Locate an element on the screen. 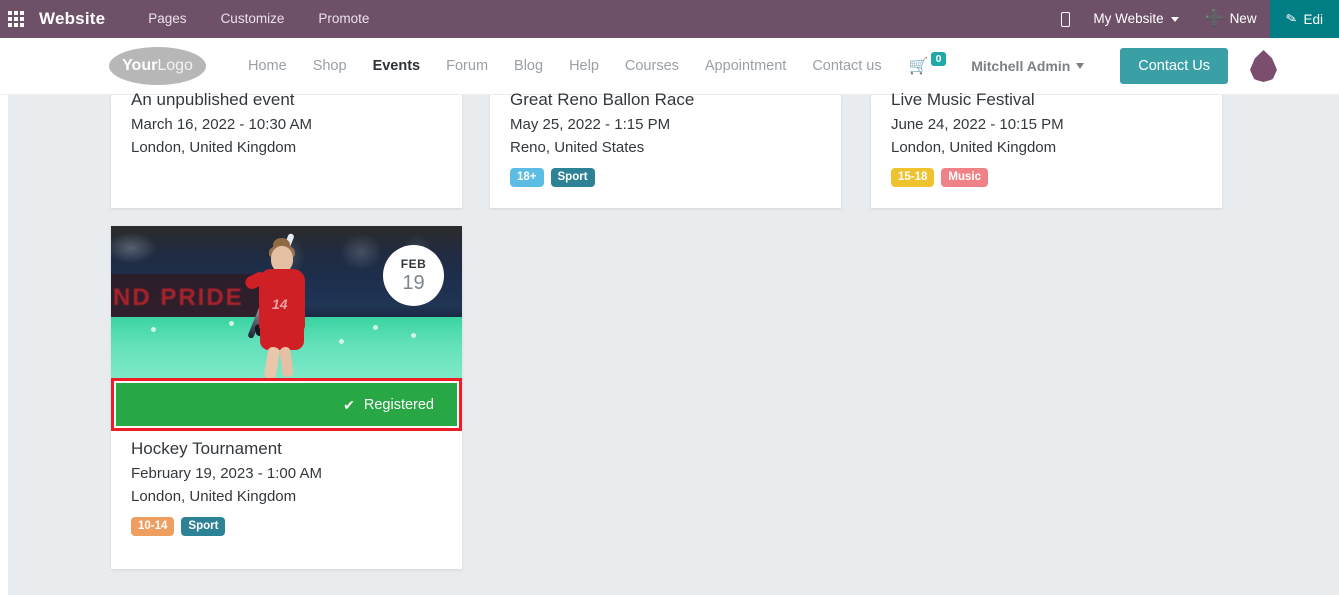  odoo-menu: Pages Customize Promote is located at coordinates (258, 19).